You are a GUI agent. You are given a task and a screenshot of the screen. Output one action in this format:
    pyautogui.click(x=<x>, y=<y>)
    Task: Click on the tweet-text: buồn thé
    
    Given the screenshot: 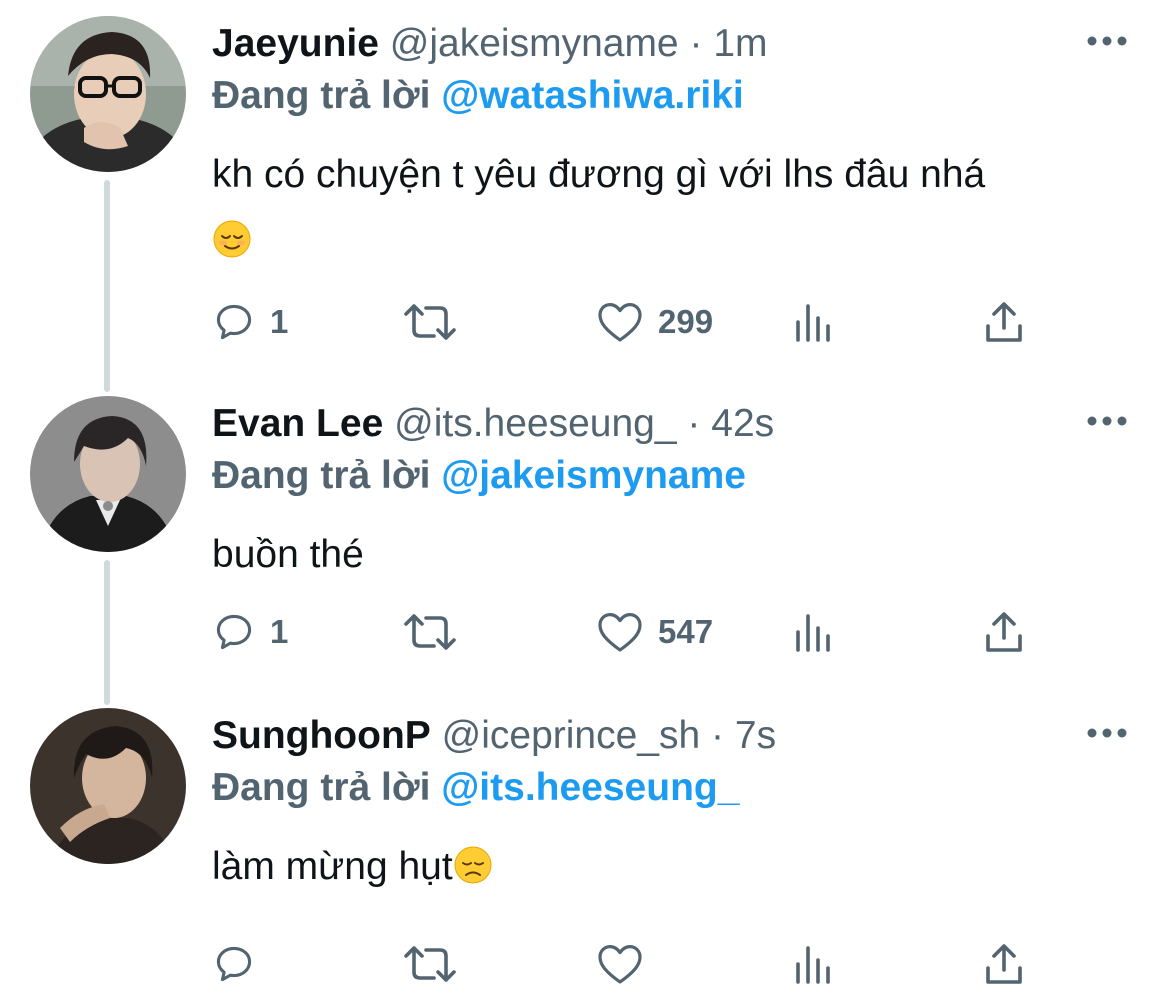 What is the action you would take?
    pyautogui.click(x=677, y=555)
    